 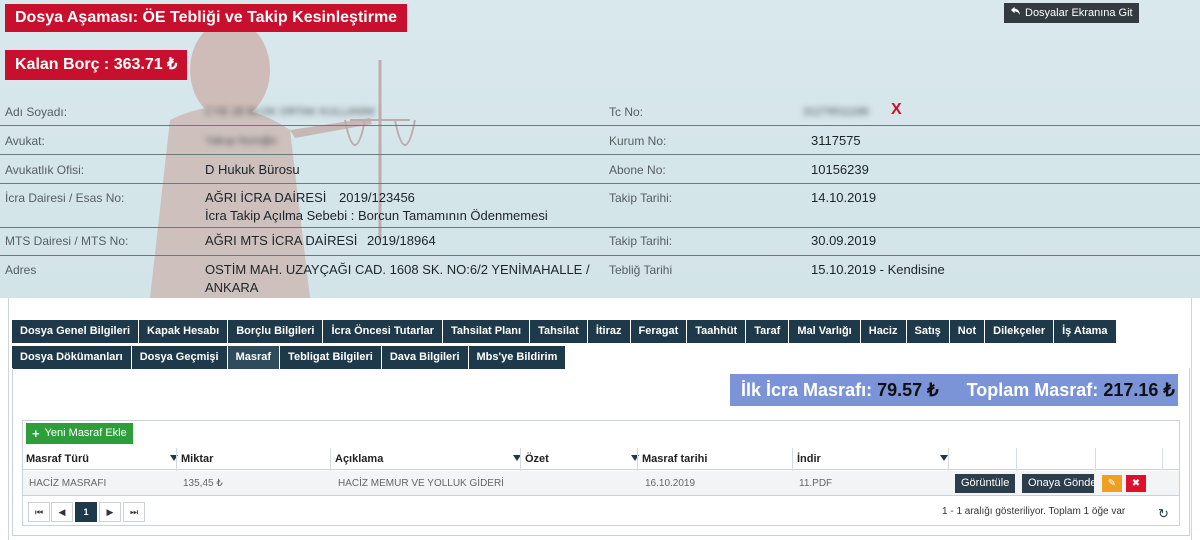 I want to click on mts-label: MTS Dairesi / MTS No:, so click(x=67, y=241).